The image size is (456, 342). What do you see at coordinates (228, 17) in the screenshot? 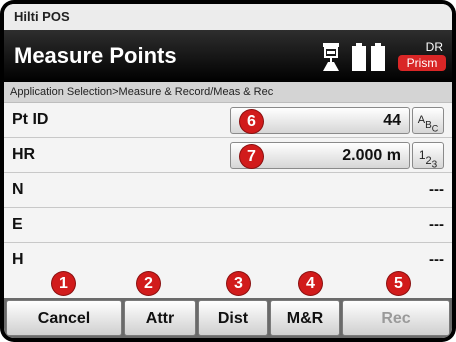
I see `app-title-bar: Hilti POS` at bounding box center [228, 17].